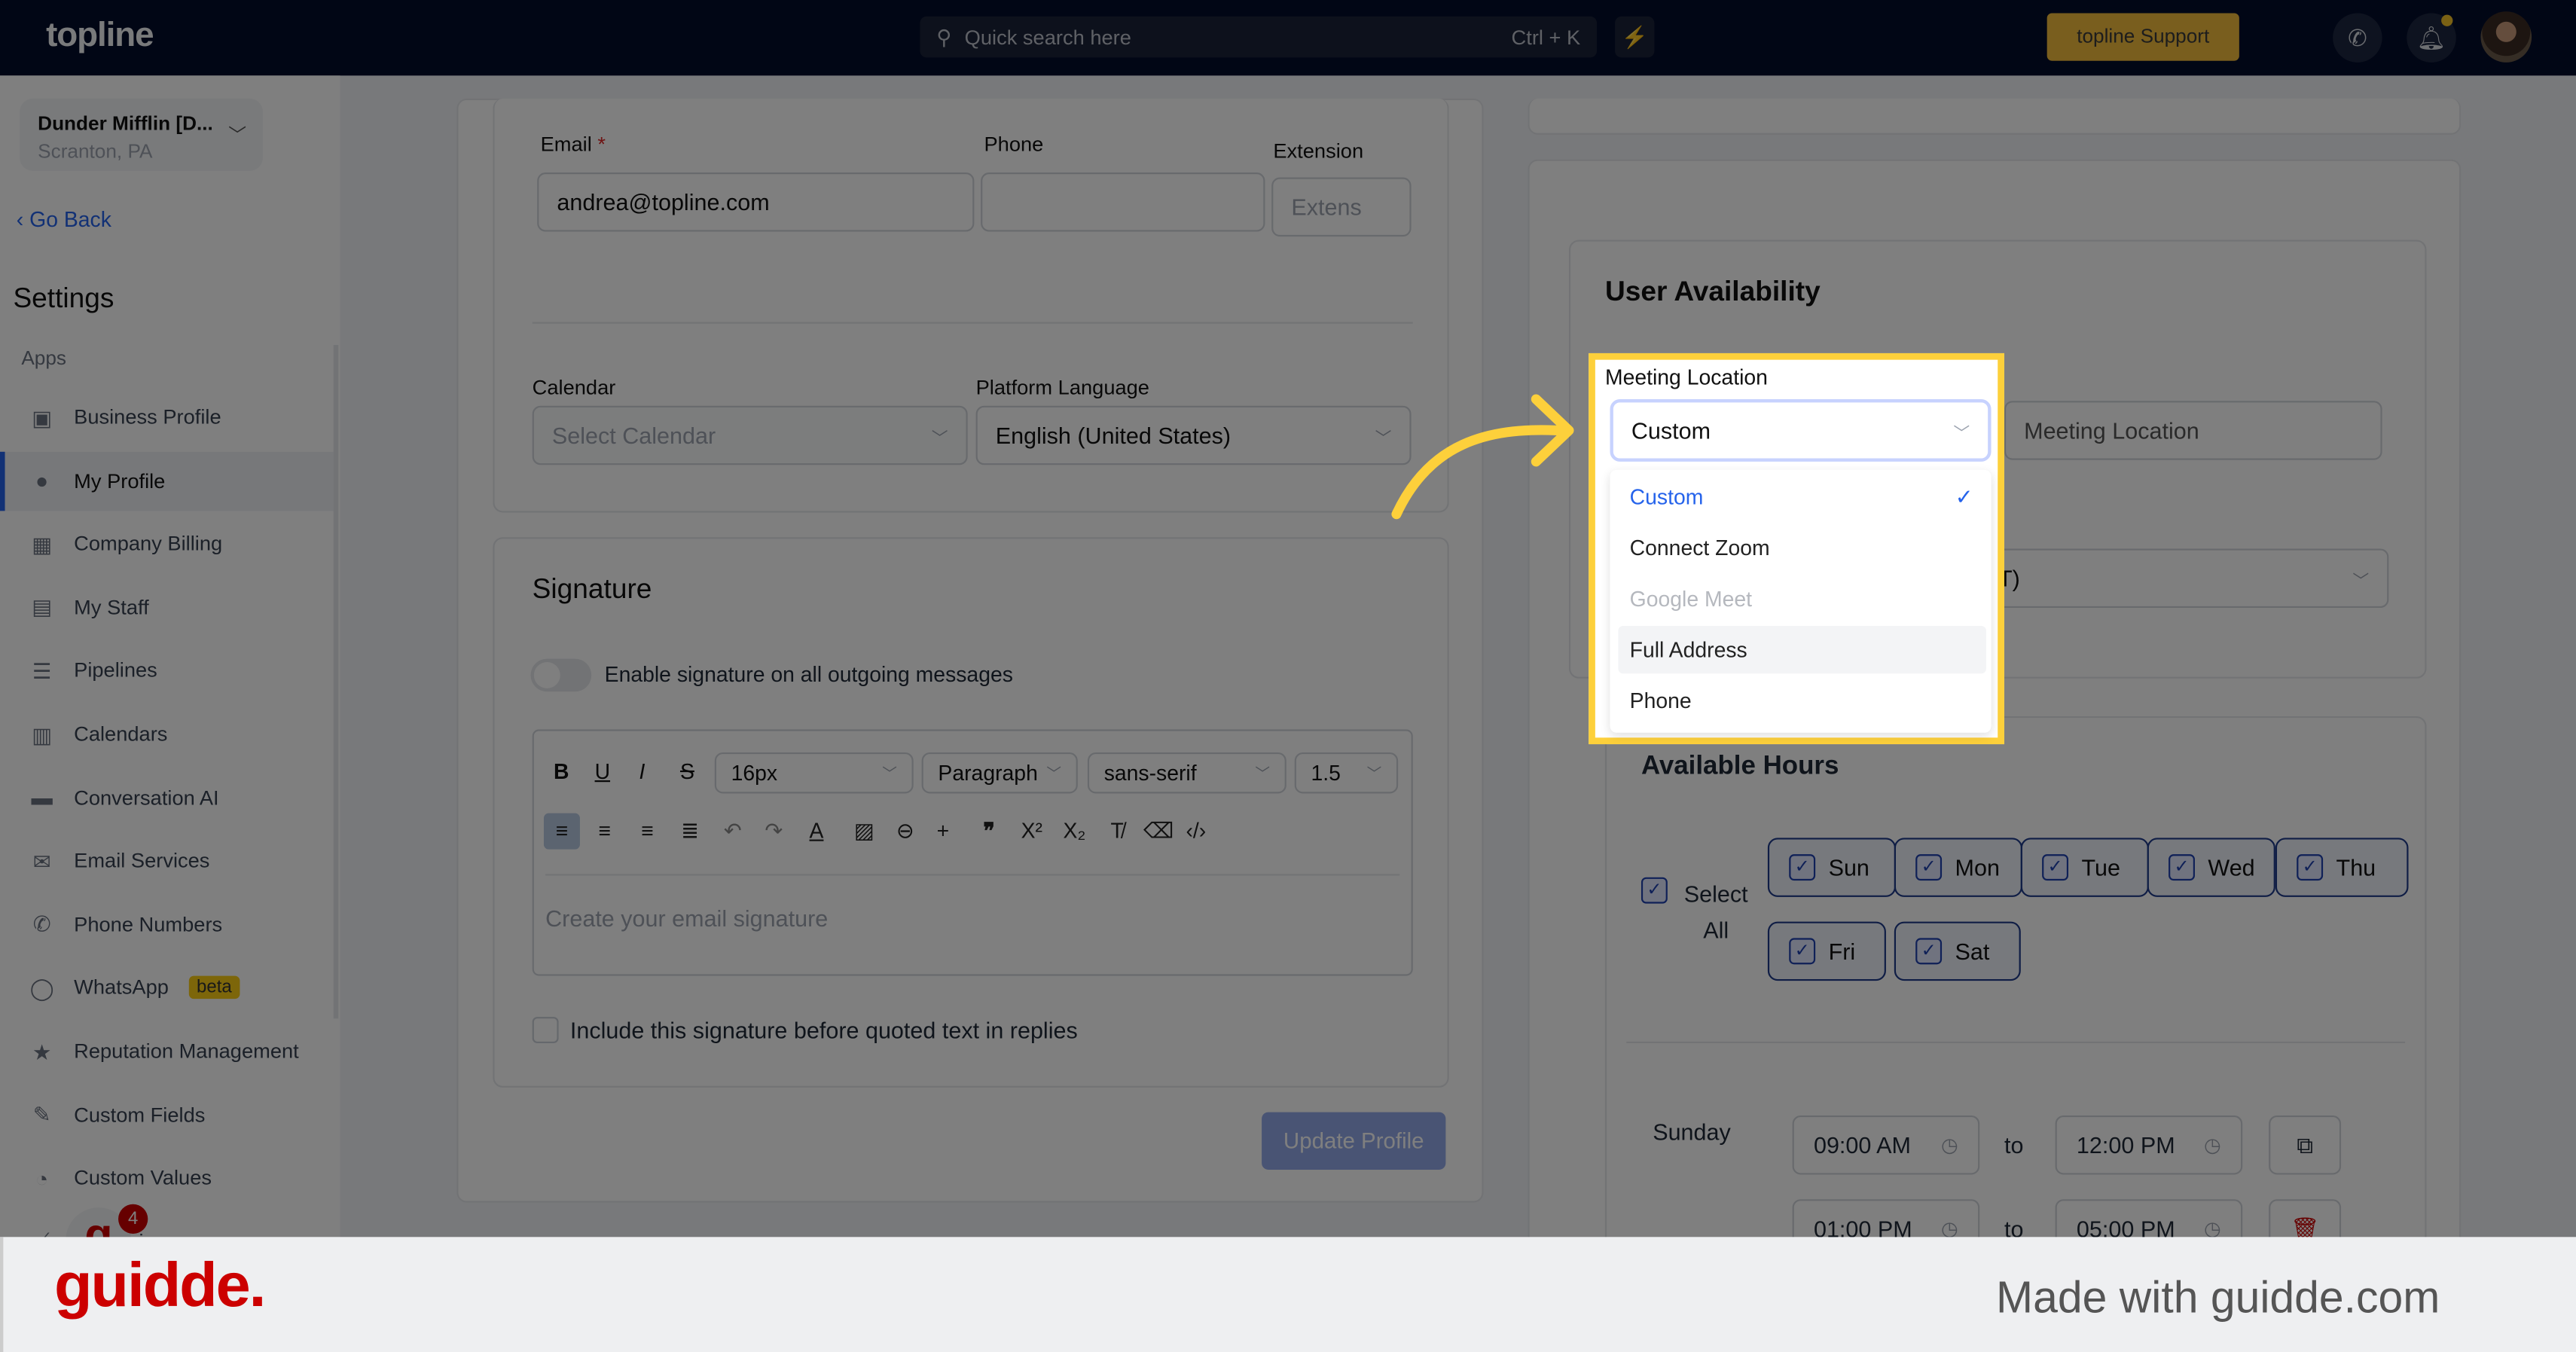 The width and height of the screenshot is (2576, 1352). Describe the element at coordinates (1802, 650) in the screenshot. I see `option-full-address: Full Address` at that location.